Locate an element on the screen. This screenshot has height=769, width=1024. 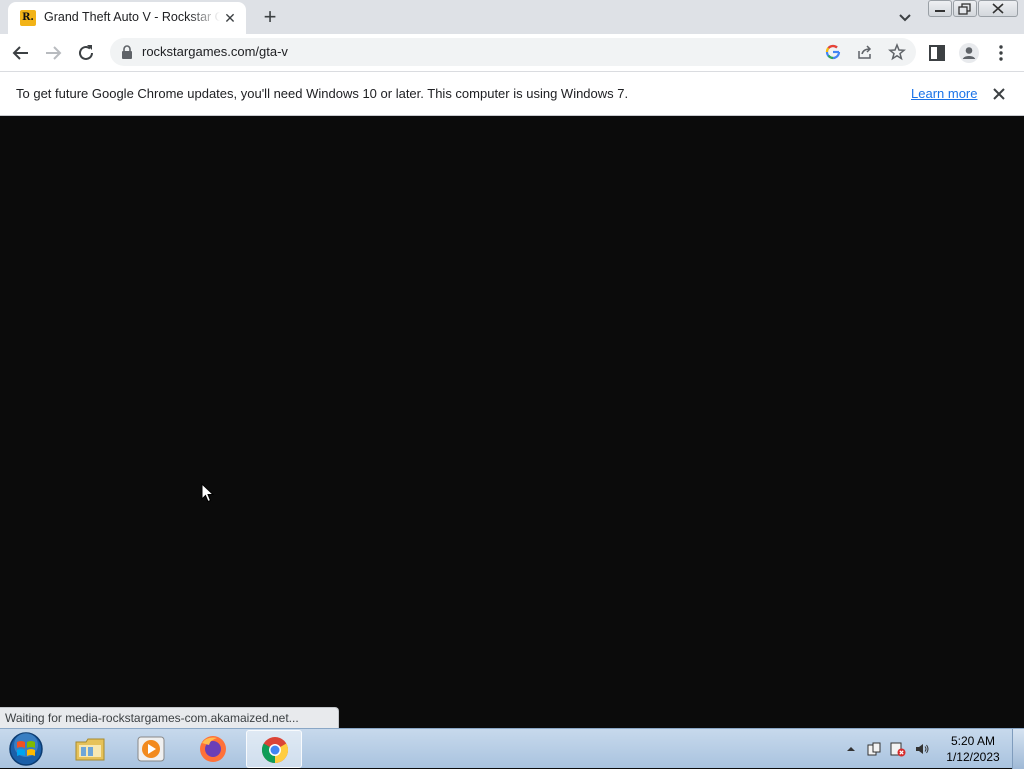
tab-title: Grand Theft Auto V - Rockstar Games is located at coordinates (132, 17).